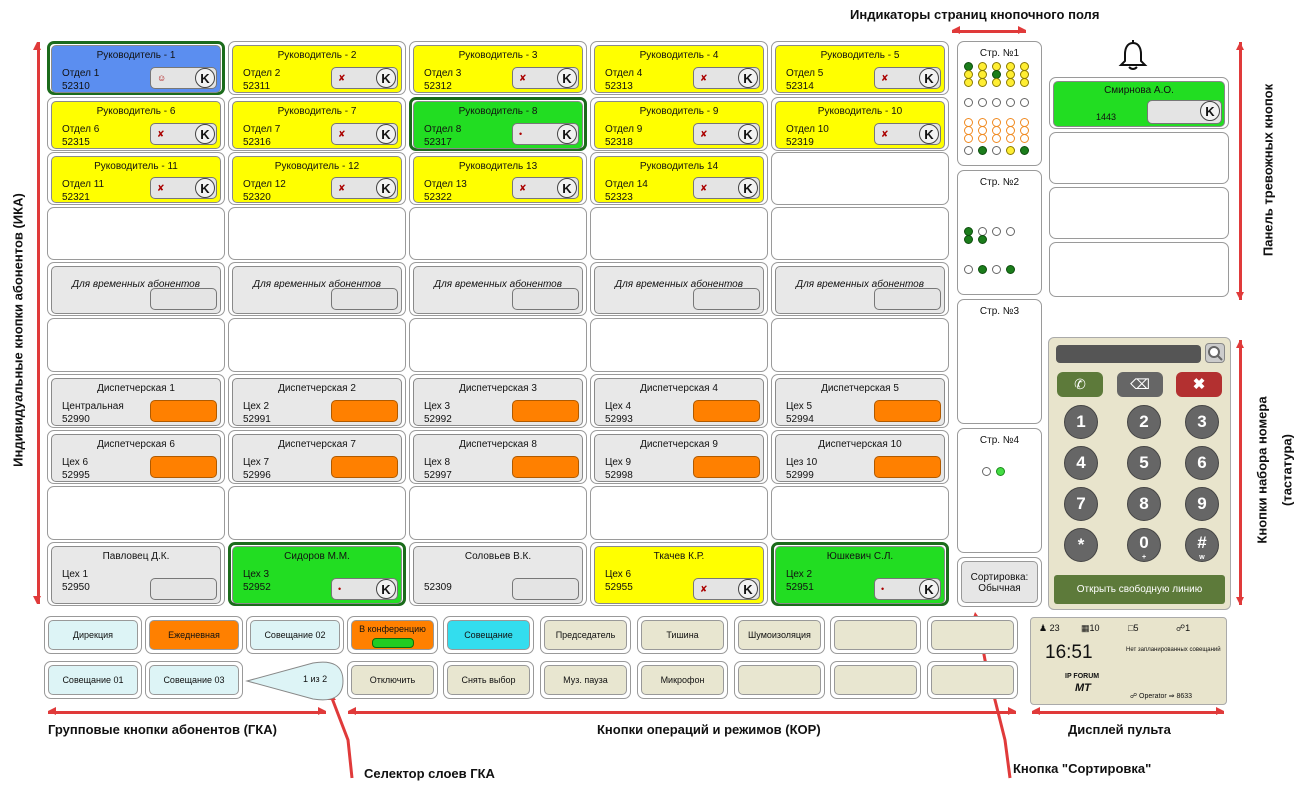 This screenshot has width=1301, height=794. What do you see at coordinates (392, 635) in the screenshot?
I see `operation-button: В конференцию` at bounding box center [392, 635].